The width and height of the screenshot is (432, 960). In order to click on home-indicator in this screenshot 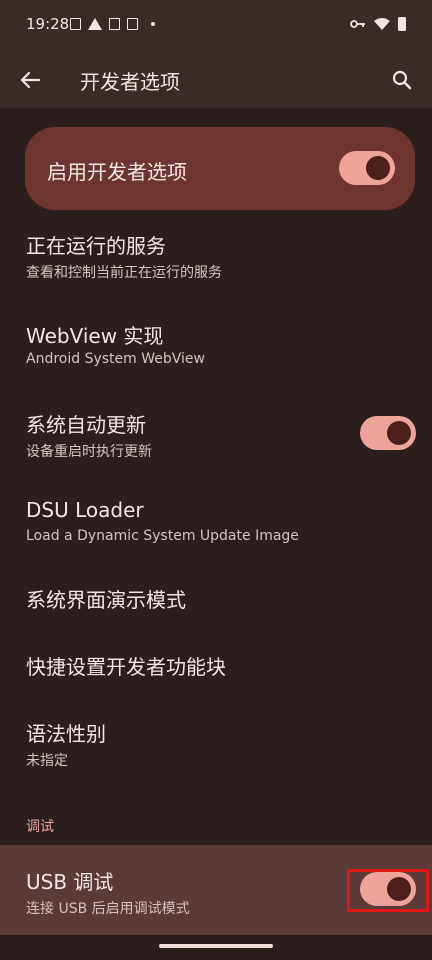, I will do `click(216, 946)`.